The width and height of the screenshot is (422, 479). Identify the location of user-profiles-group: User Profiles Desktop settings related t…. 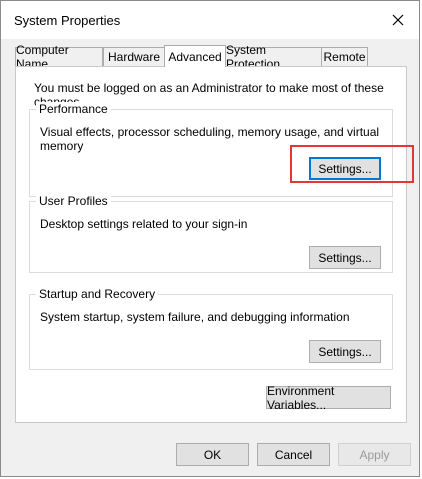
(211, 233).